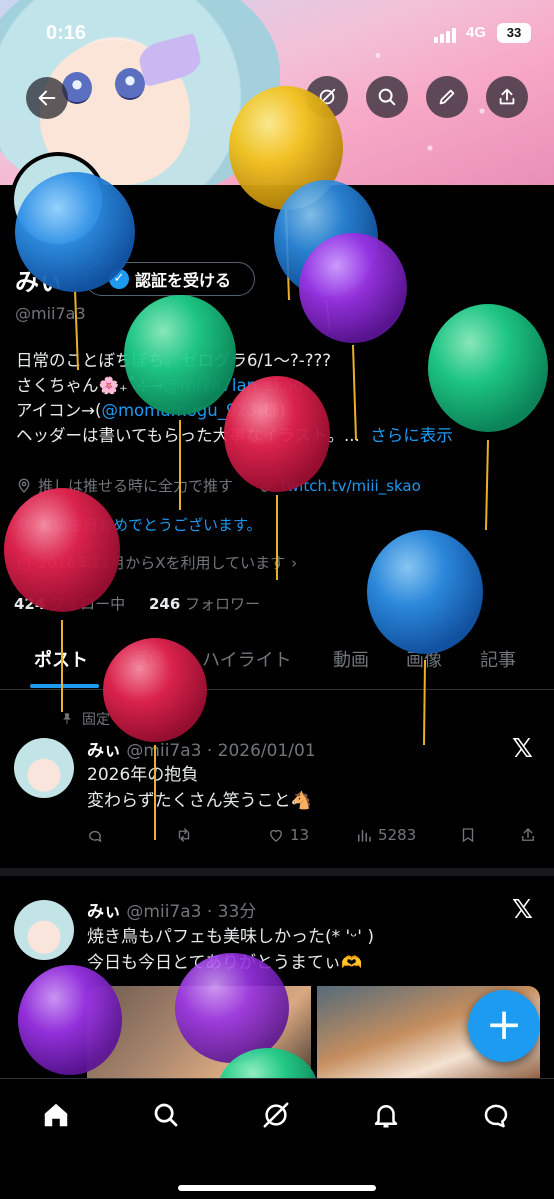 This screenshot has height=1199, width=554. Describe the element at coordinates (24, 485) in the screenshot. I see `location-pin-icon` at that location.